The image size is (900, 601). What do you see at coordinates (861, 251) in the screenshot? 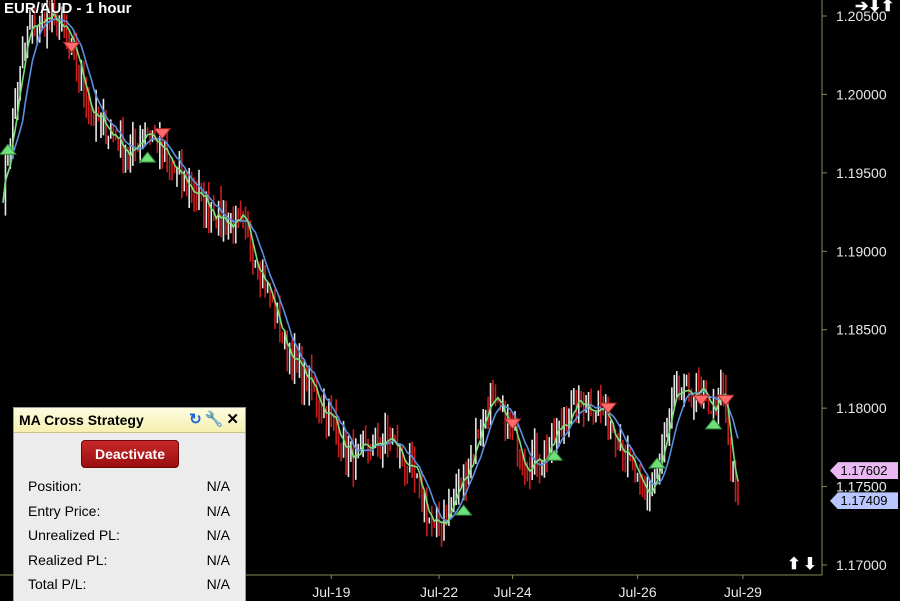
I see `price-tick-label: 1.19000` at bounding box center [861, 251].